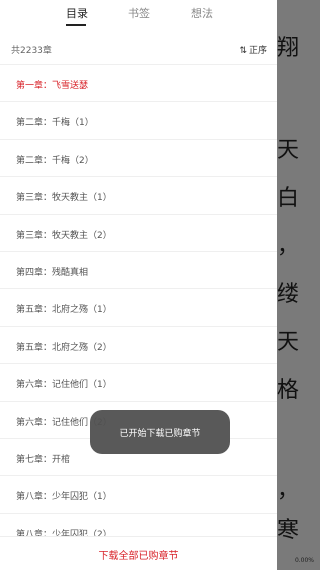 This screenshot has height=570, width=320. What do you see at coordinates (138, 194) in the screenshot?
I see `chapter-item: 第三章：牧天教主（1）` at bounding box center [138, 194].